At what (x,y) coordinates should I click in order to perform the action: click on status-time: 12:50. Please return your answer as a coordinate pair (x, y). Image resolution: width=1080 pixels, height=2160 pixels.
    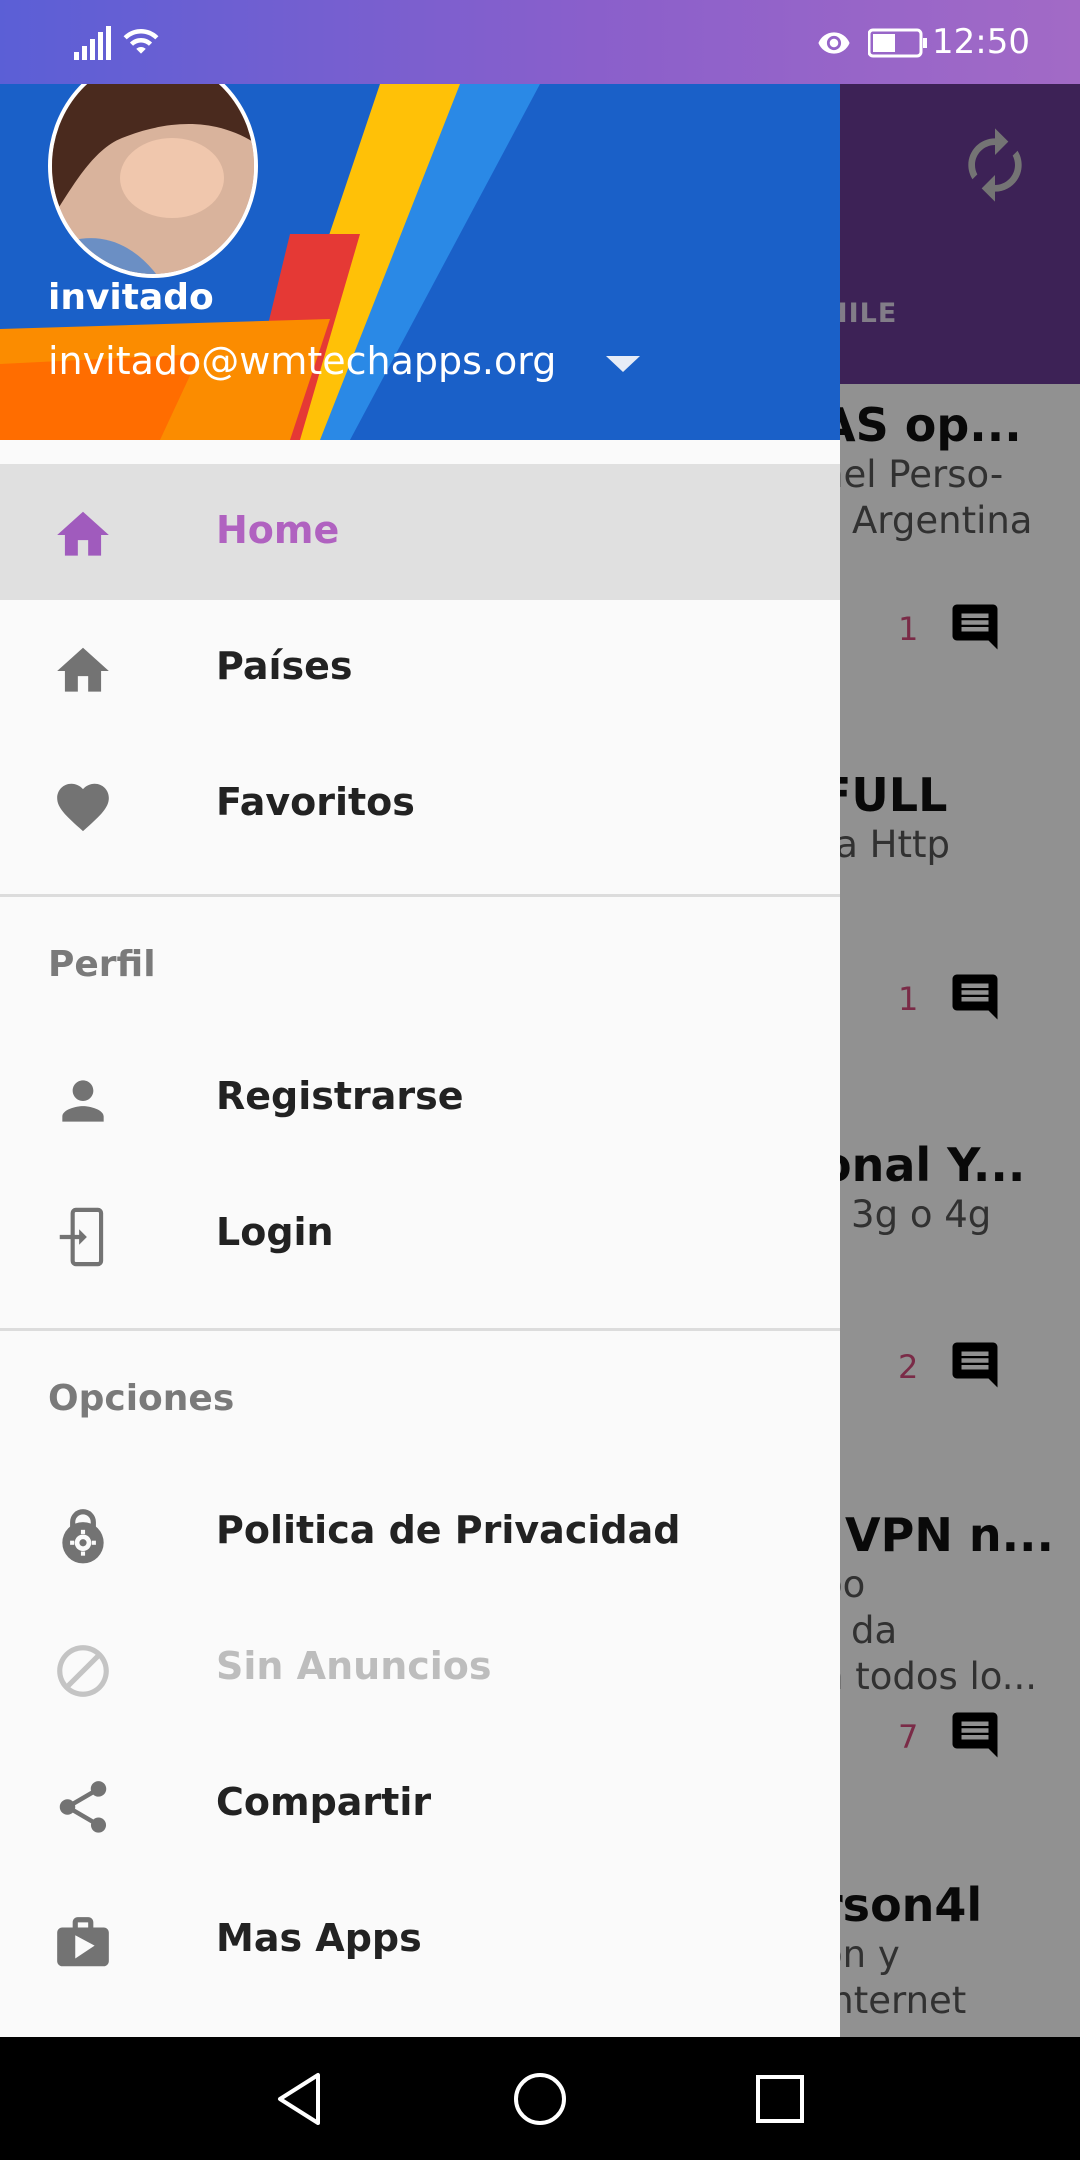
    Looking at the image, I should click on (981, 42).